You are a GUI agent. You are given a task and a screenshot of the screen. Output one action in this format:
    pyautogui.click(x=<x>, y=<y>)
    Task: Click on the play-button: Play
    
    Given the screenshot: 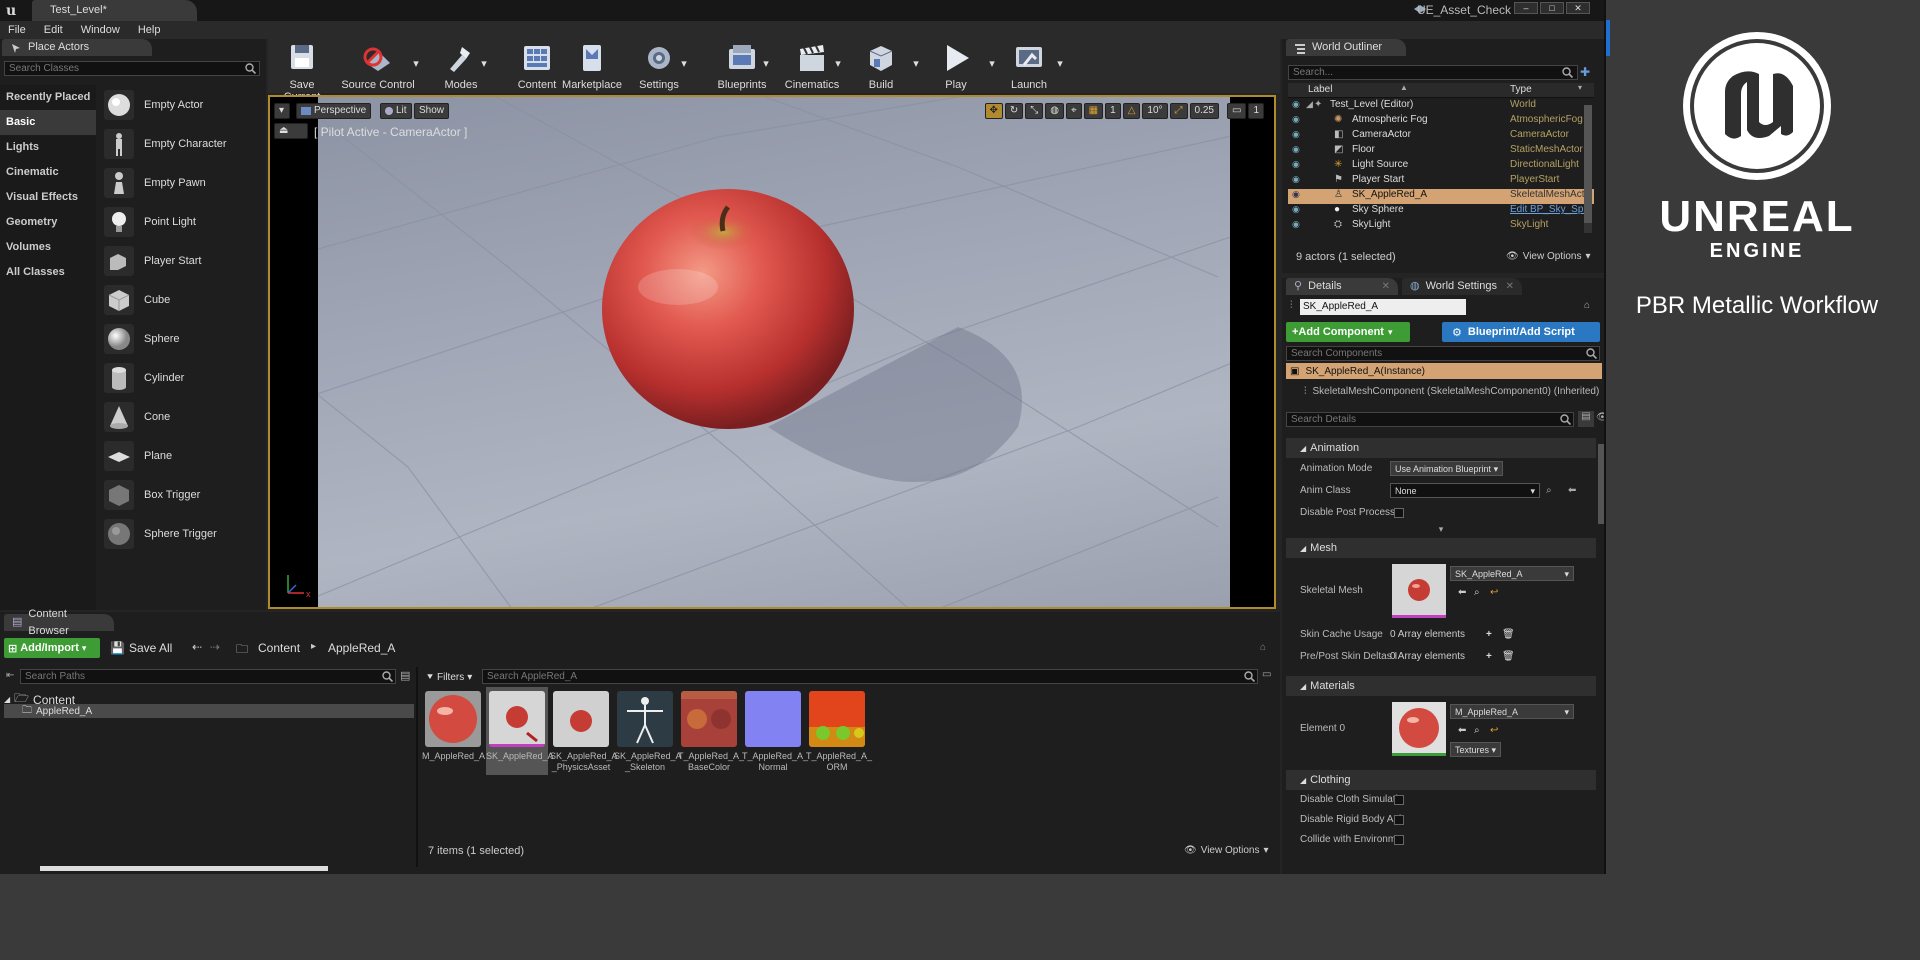 What is the action you would take?
    pyautogui.click(x=956, y=67)
    